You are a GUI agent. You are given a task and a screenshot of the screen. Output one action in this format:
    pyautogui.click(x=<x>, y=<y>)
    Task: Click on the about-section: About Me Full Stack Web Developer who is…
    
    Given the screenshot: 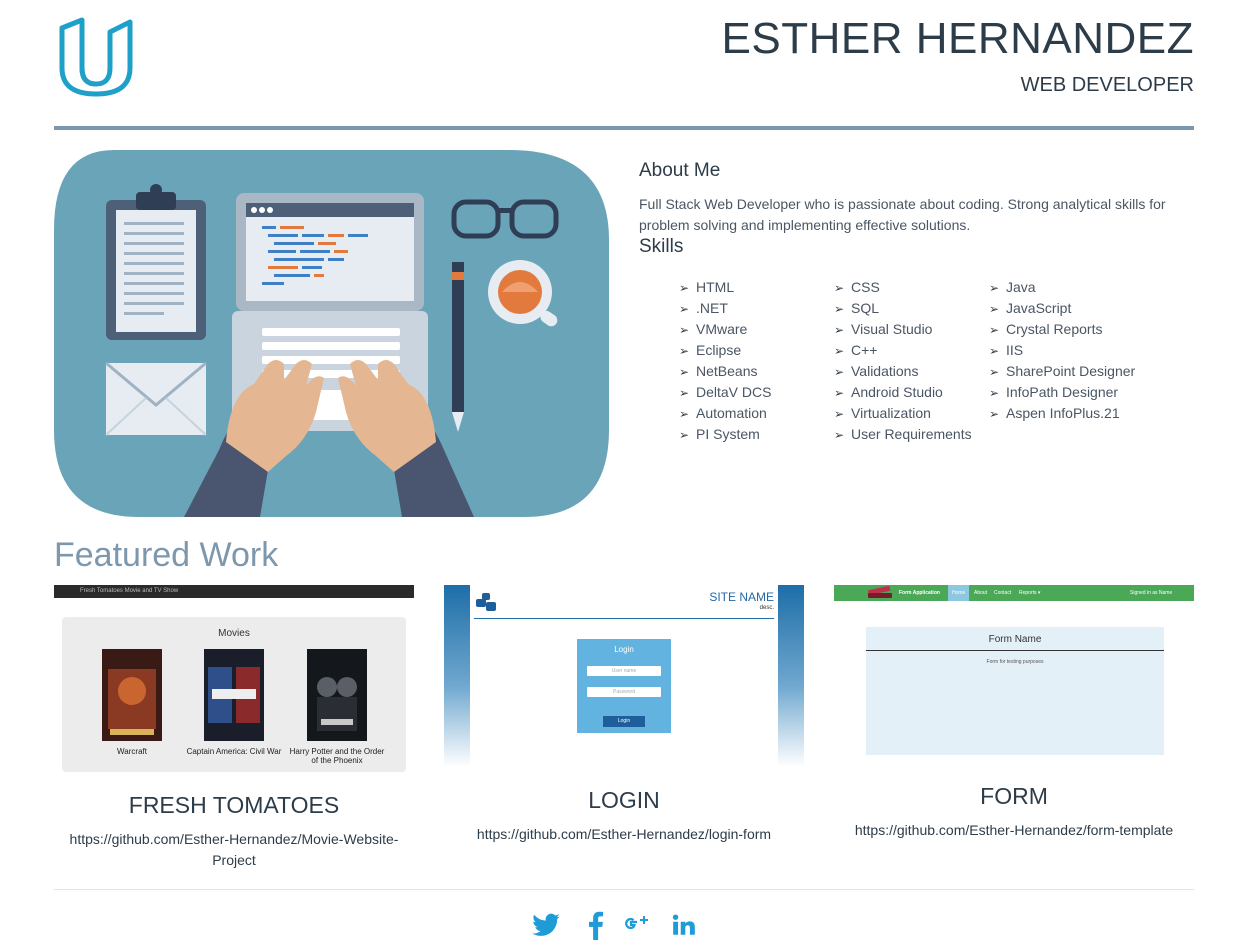 What is the action you would take?
    pyautogui.click(x=916, y=301)
    